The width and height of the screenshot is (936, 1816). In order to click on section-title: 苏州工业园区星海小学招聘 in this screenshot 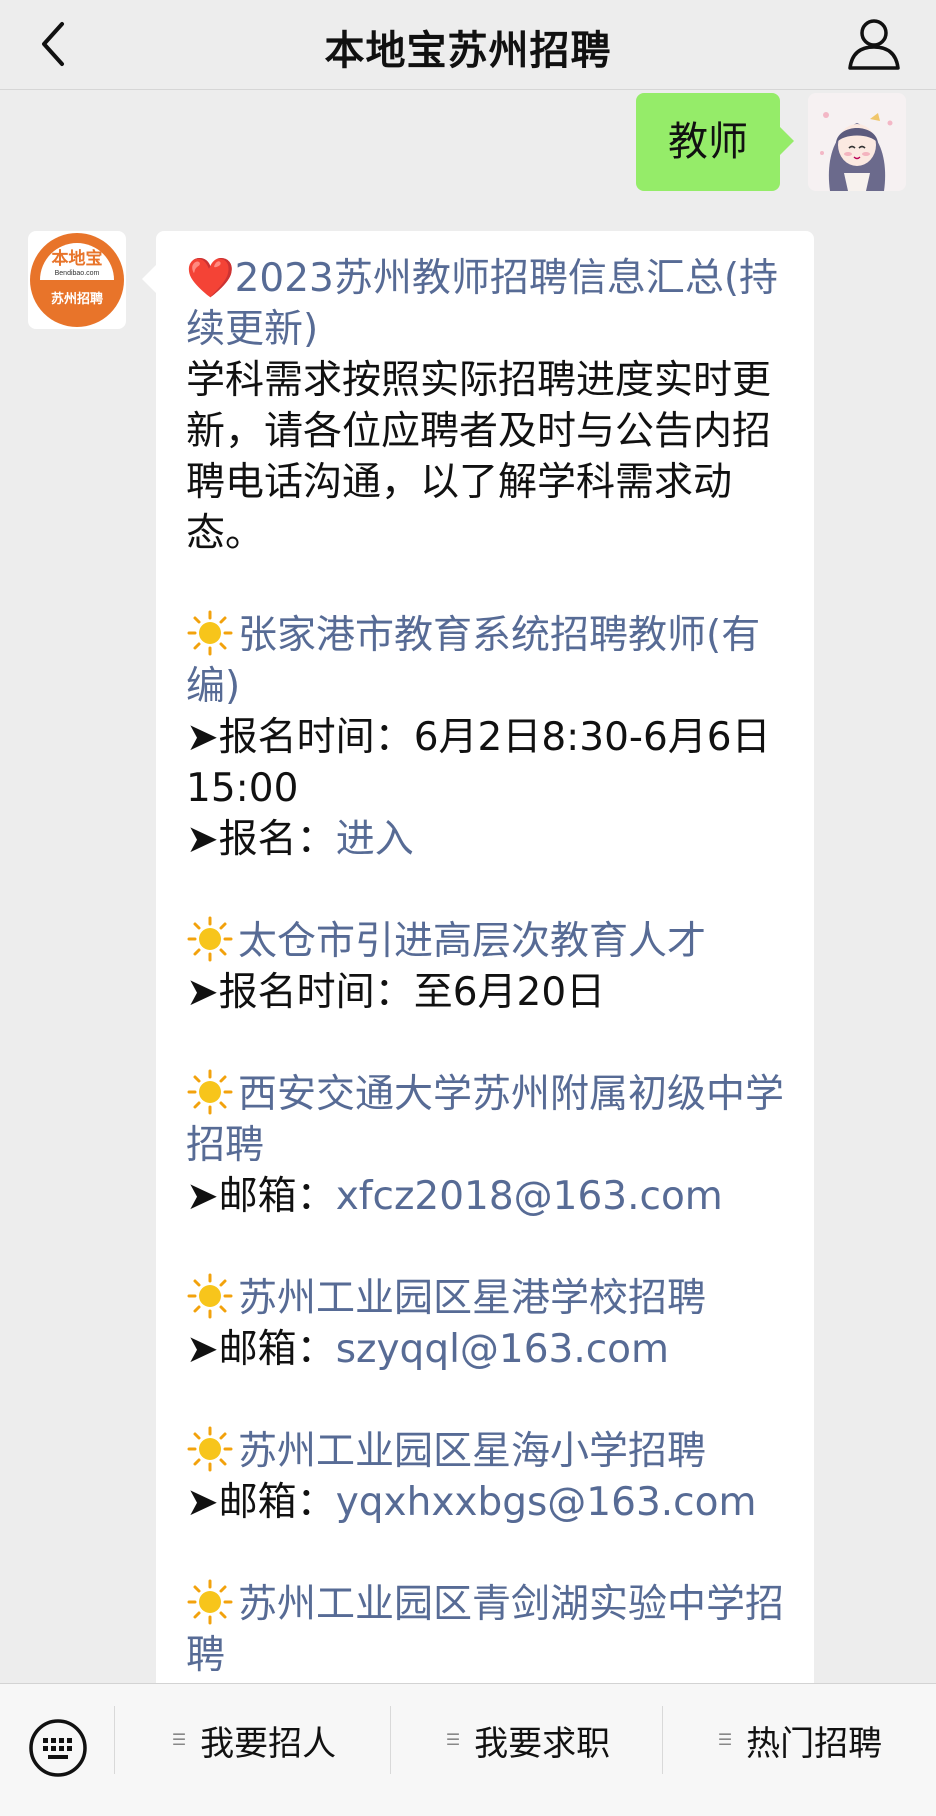, I will do `click(485, 1451)`.